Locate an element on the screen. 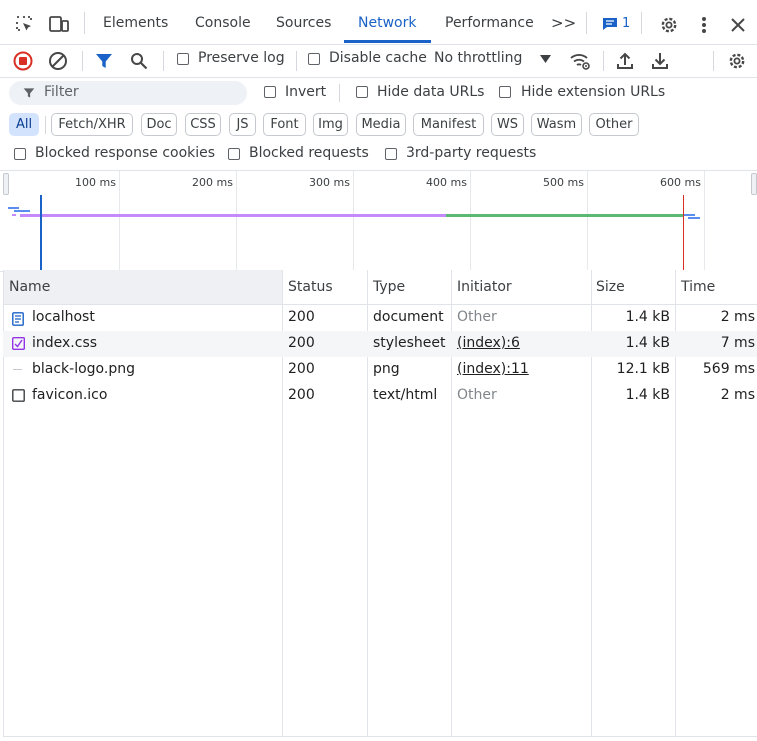 The width and height of the screenshot is (757, 741). export-har-icon is located at coordinates (660, 61).